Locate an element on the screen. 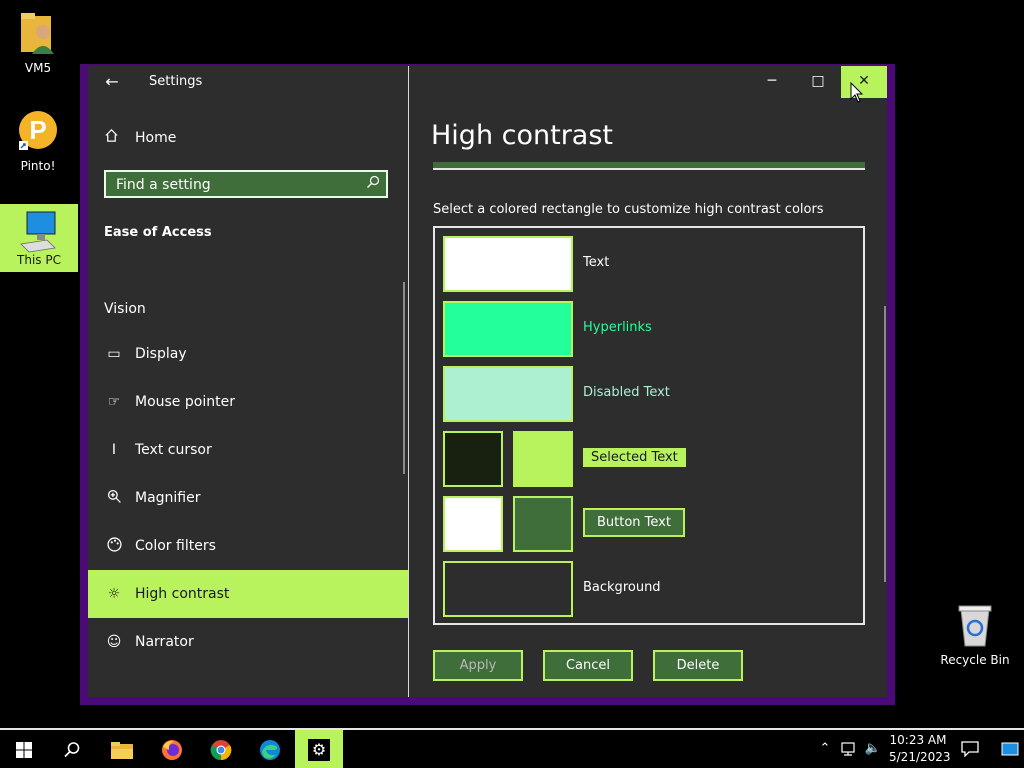 Image resolution: width=1024 pixels, height=768 pixels. button-text-bg-swatch is located at coordinates (543, 524).